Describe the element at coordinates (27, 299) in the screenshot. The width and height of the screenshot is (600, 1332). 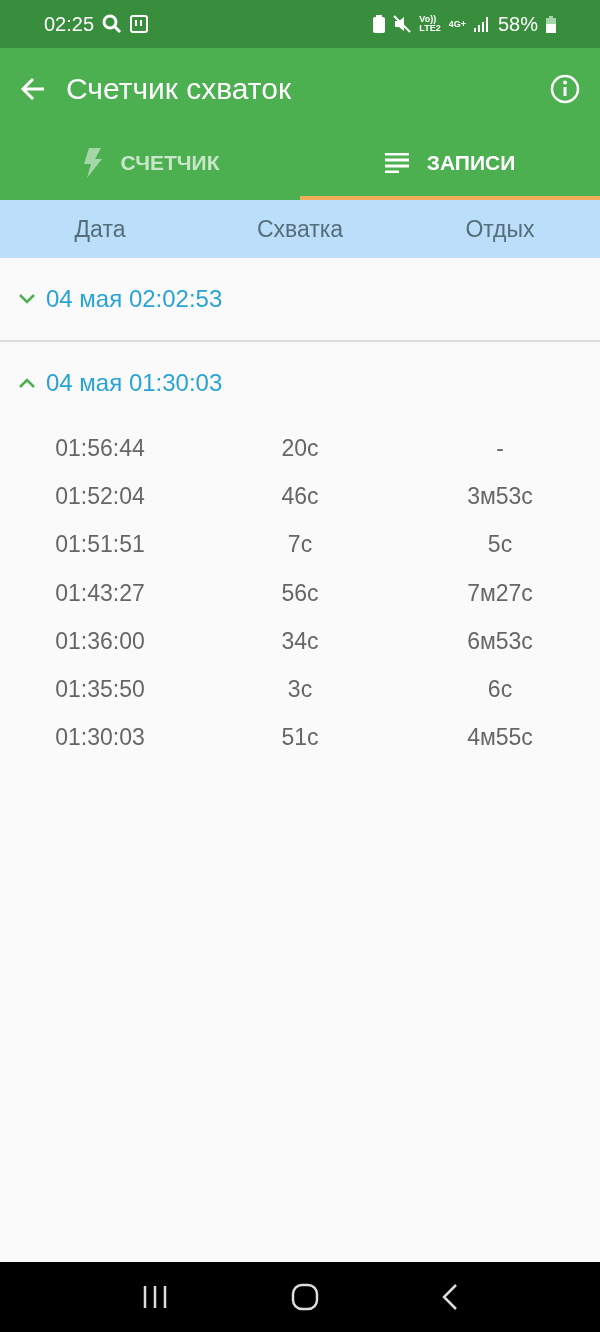
I see `chevron-down-icon` at that location.